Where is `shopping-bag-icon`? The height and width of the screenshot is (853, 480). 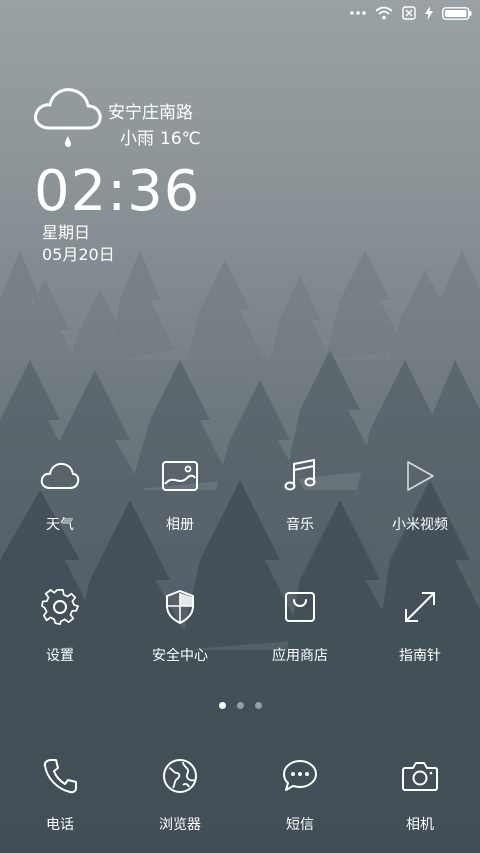
shopping-bag-icon is located at coordinates (300, 607).